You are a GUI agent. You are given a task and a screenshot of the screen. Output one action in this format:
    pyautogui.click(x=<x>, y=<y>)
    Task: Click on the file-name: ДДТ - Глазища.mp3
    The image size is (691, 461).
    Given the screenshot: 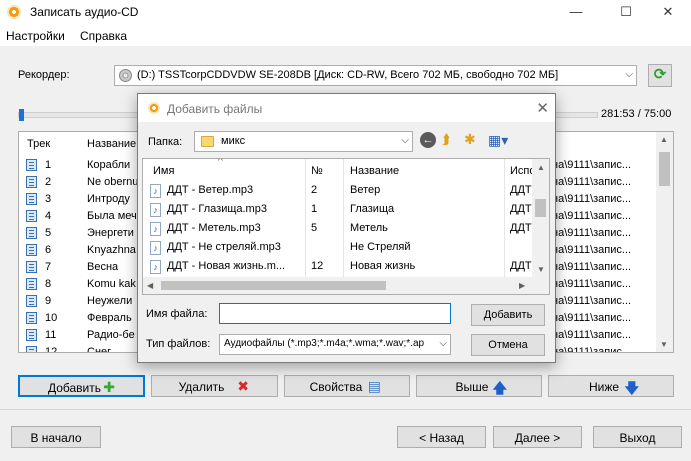 What is the action you would take?
    pyautogui.click(x=217, y=209)
    